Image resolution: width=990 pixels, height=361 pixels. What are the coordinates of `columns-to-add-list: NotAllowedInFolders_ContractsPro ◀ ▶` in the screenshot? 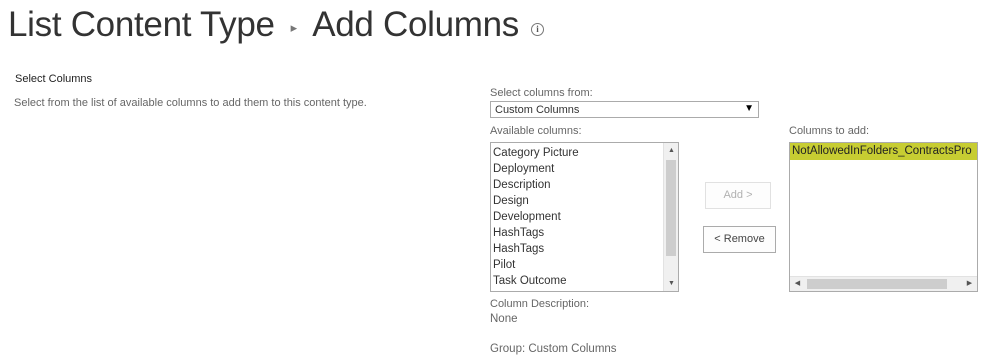 It's located at (883, 217).